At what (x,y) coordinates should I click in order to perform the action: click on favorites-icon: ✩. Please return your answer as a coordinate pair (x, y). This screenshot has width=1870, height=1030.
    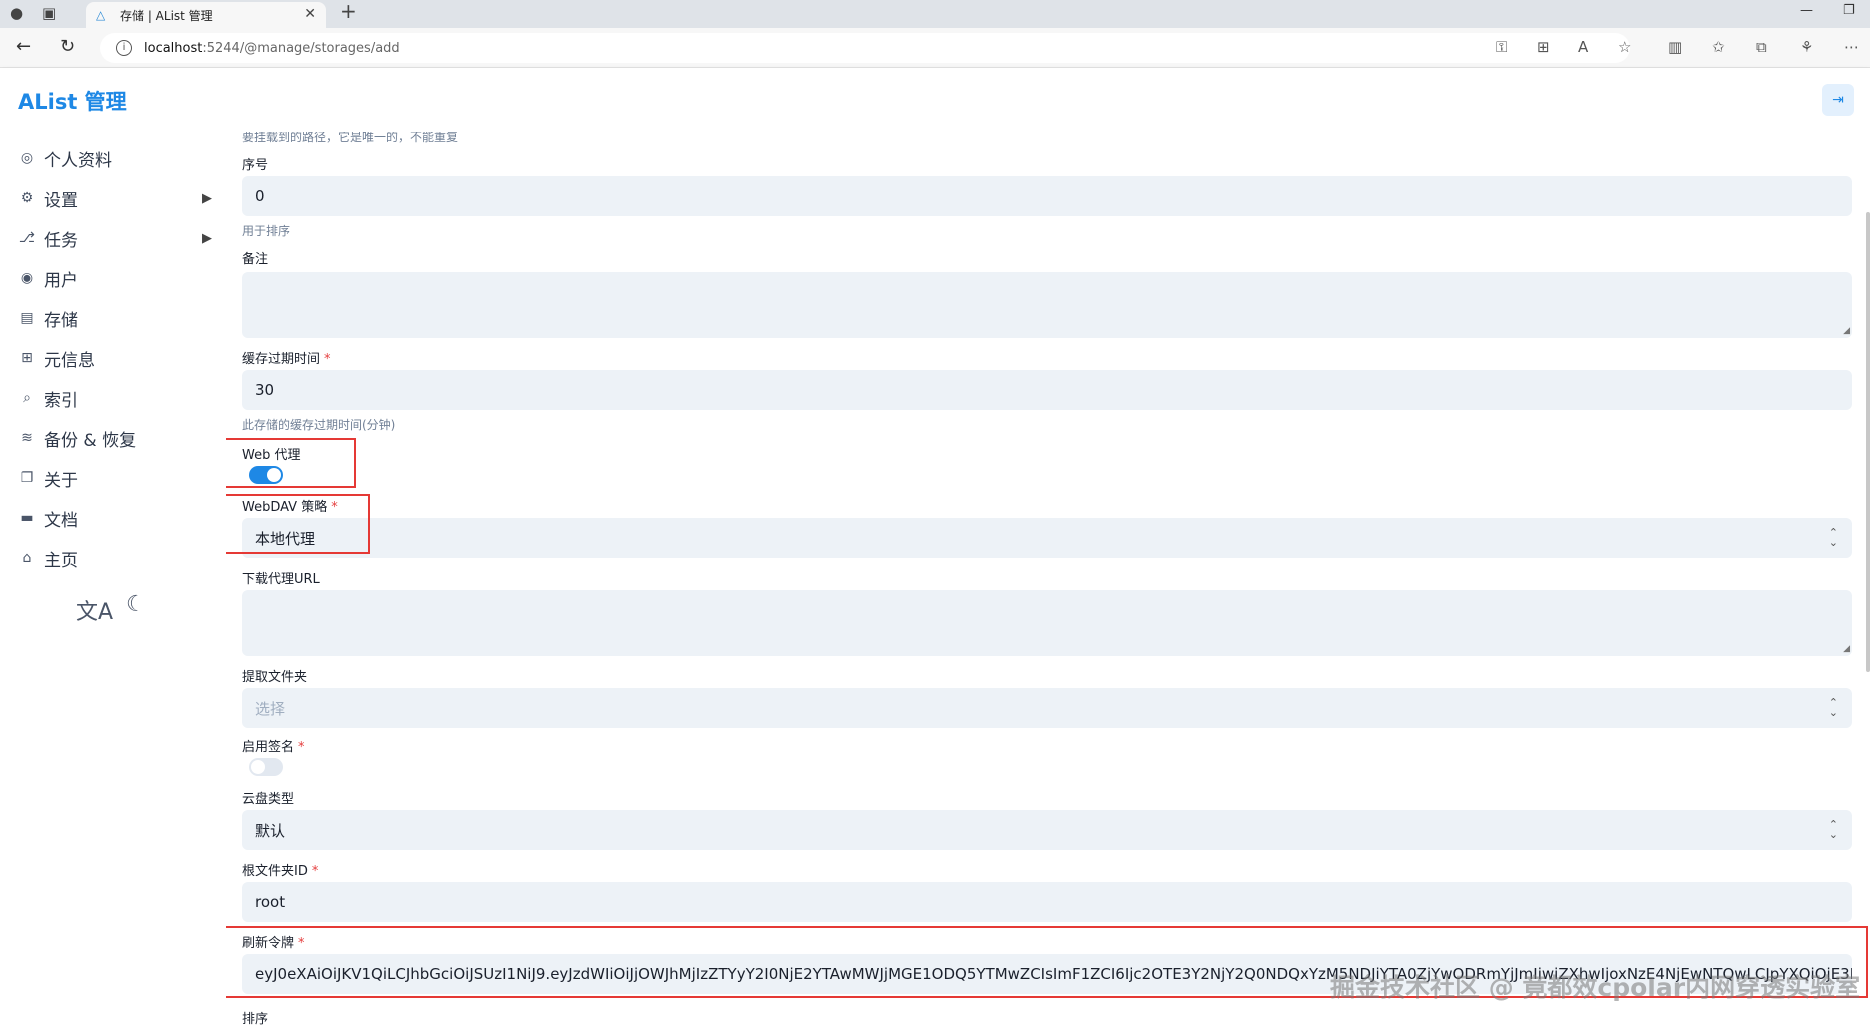
    Looking at the image, I should click on (1718, 47).